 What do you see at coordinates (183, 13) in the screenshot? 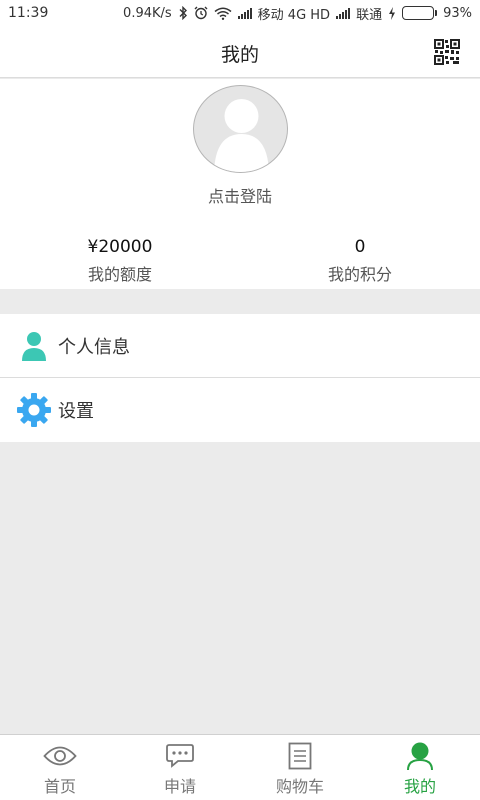
I see `bluetooth-icon` at bounding box center [183, 13].